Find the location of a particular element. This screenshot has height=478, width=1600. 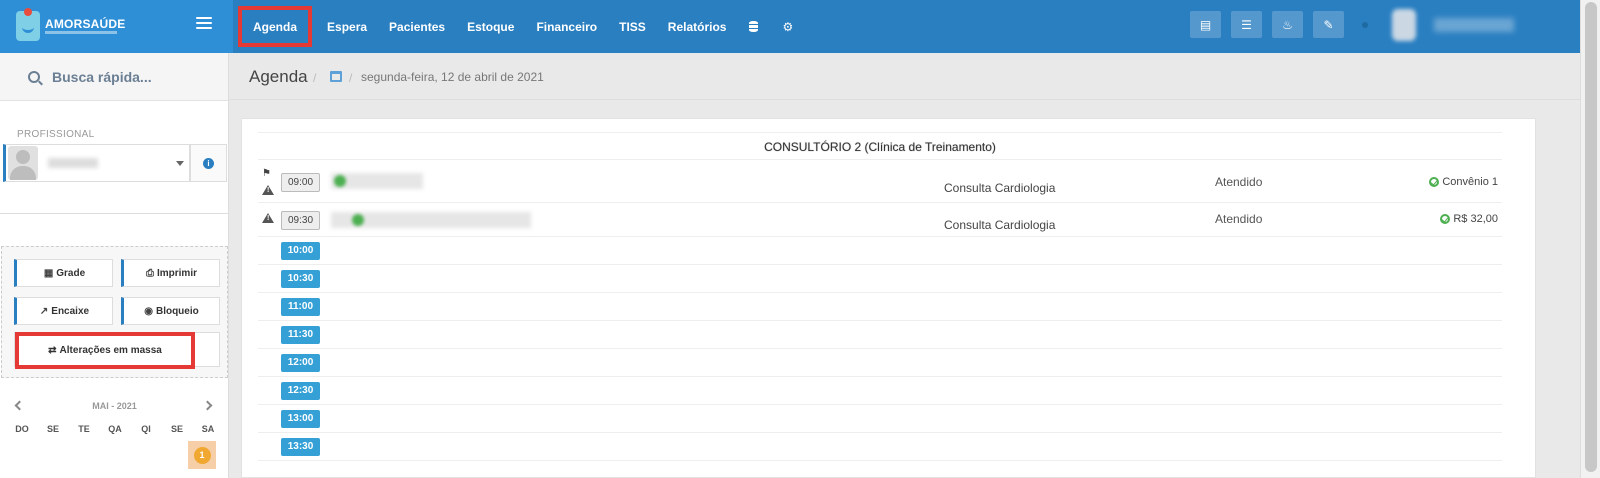

bloqueio-label: Bloqueio is located at coordinates (177, 311).